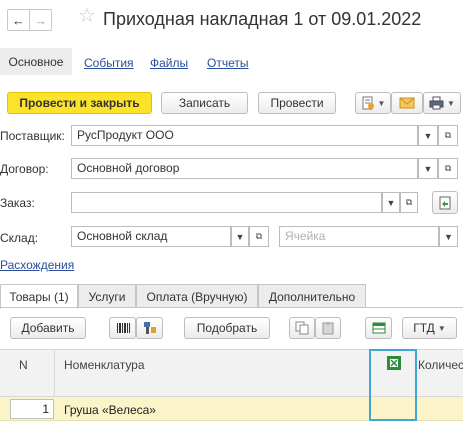 The image size is (463, 428). What do you see at coordinates (359, 236) in the screenshot?
I see `cell-field: Ячейка` at bounding box center [359, 236].